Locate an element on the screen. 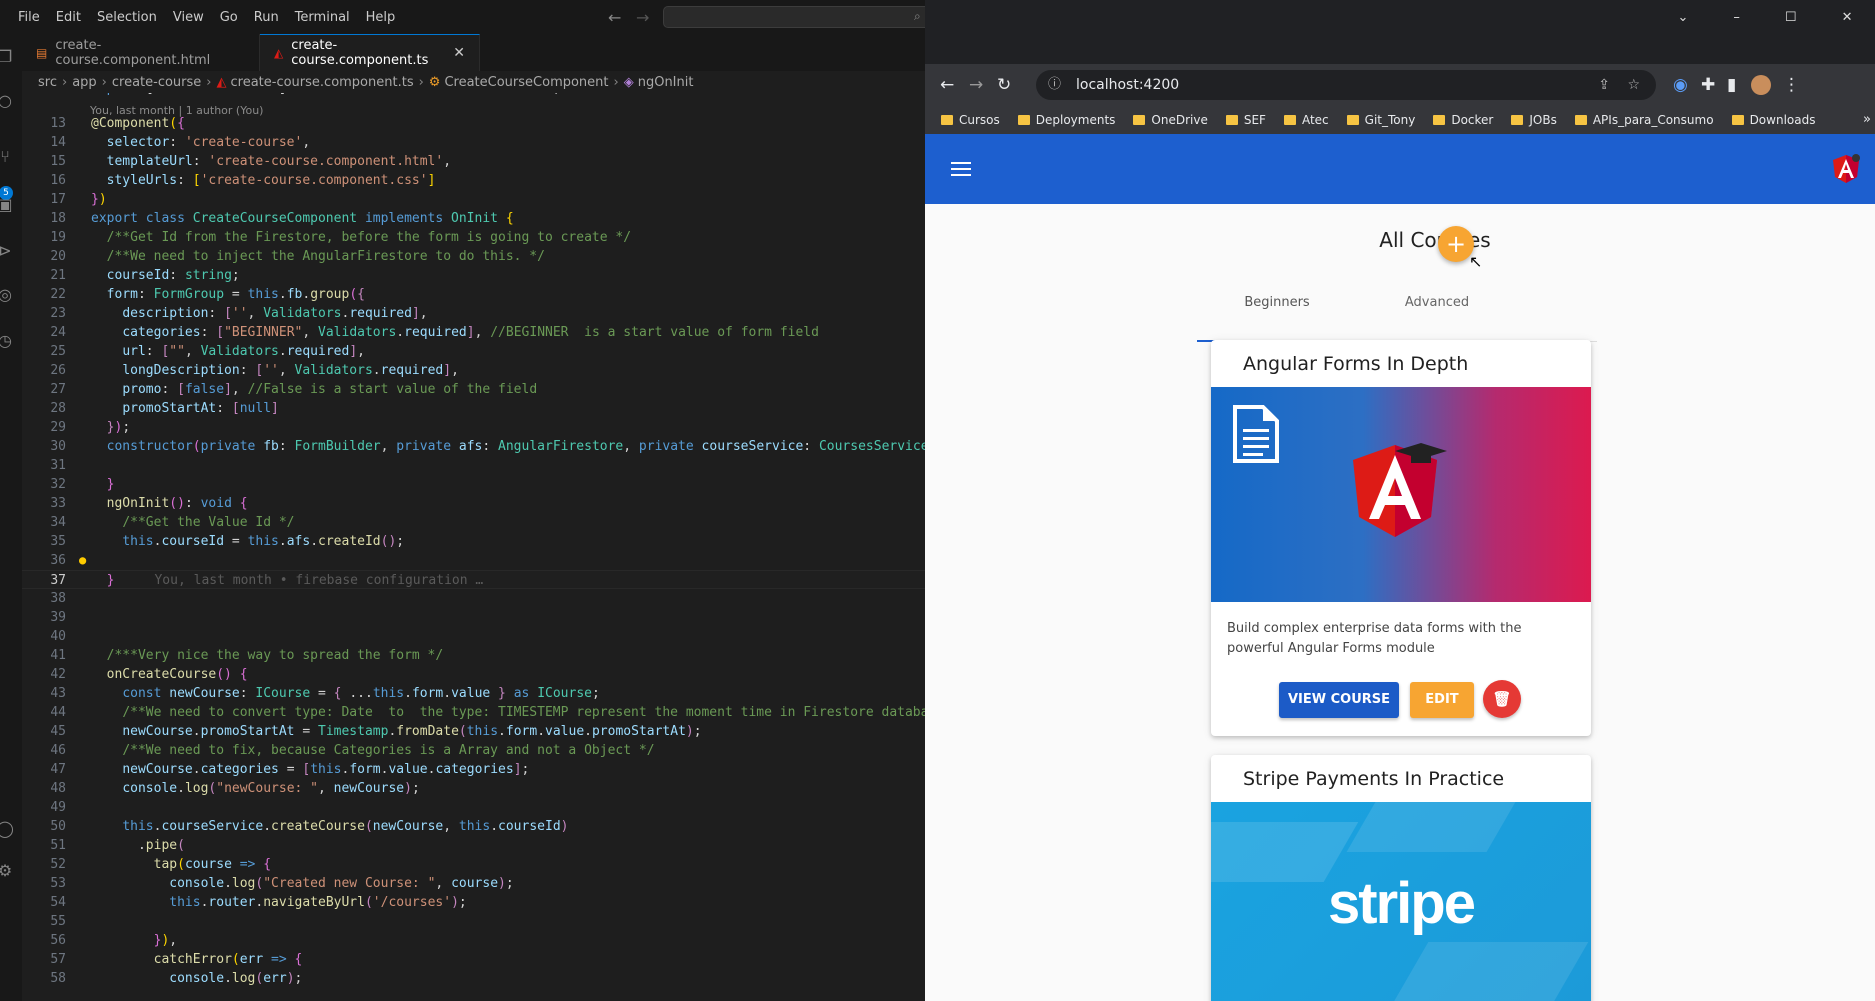 This screenshot has height=1001, width=1875. bookmark-folder: Downloads is located at coordinates (1773, 120).